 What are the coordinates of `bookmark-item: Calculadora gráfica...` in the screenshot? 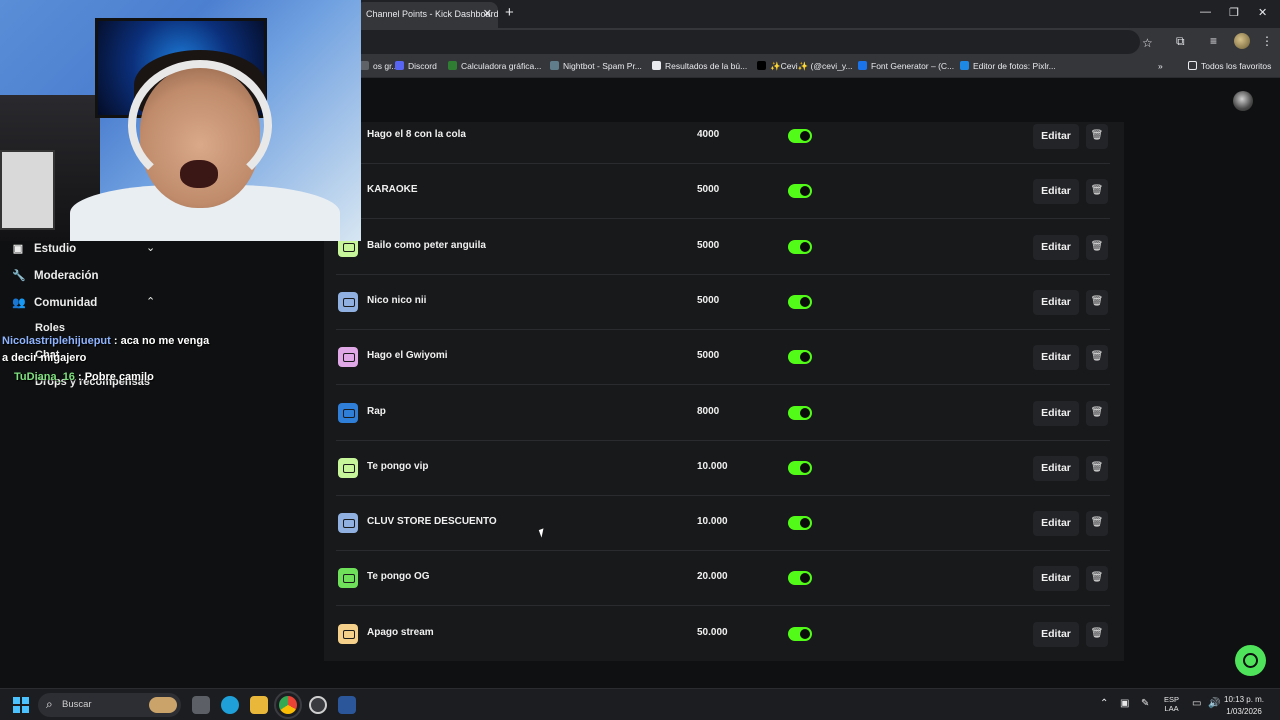 It's located at (494, 66).